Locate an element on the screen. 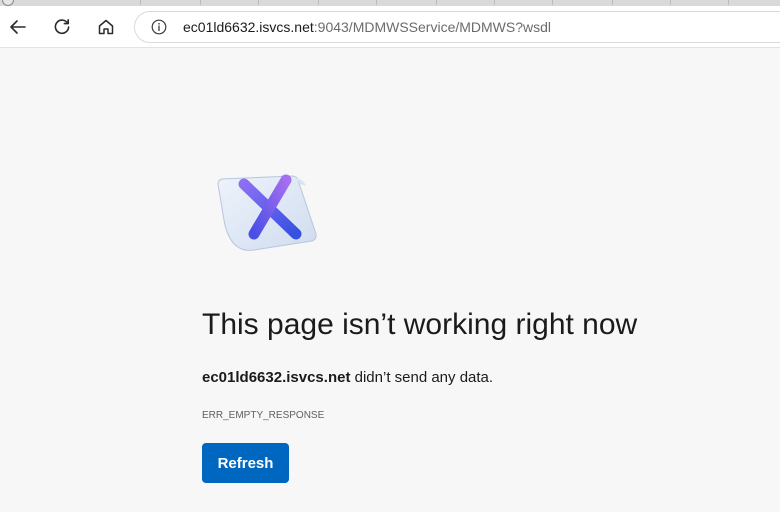  arrow-left-icon is located at coordinates (18, 27).